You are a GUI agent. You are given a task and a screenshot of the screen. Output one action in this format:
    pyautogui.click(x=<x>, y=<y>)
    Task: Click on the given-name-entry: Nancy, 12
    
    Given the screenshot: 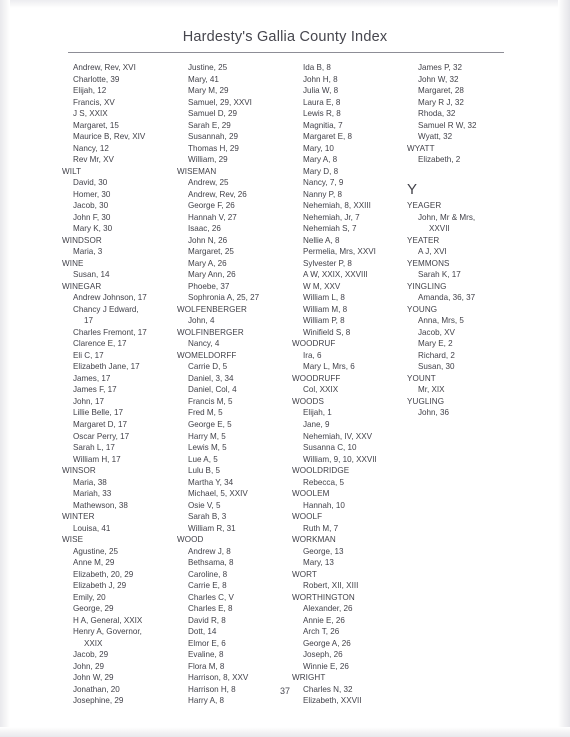 What is the action you would take?
    pyautogui.click(x=91, y=148)
    